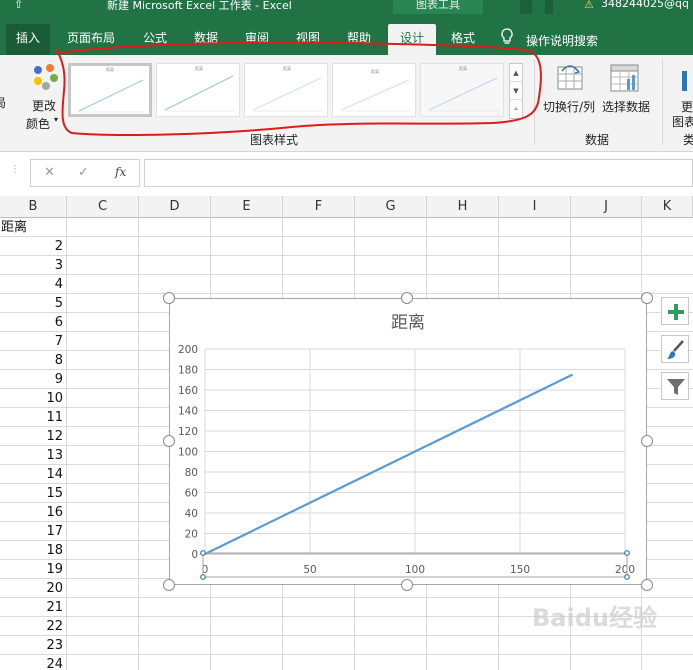  Describe the element at coordinates (18, 5) in the screenshot. I see `quick-access-icon: ⇧` at that location.